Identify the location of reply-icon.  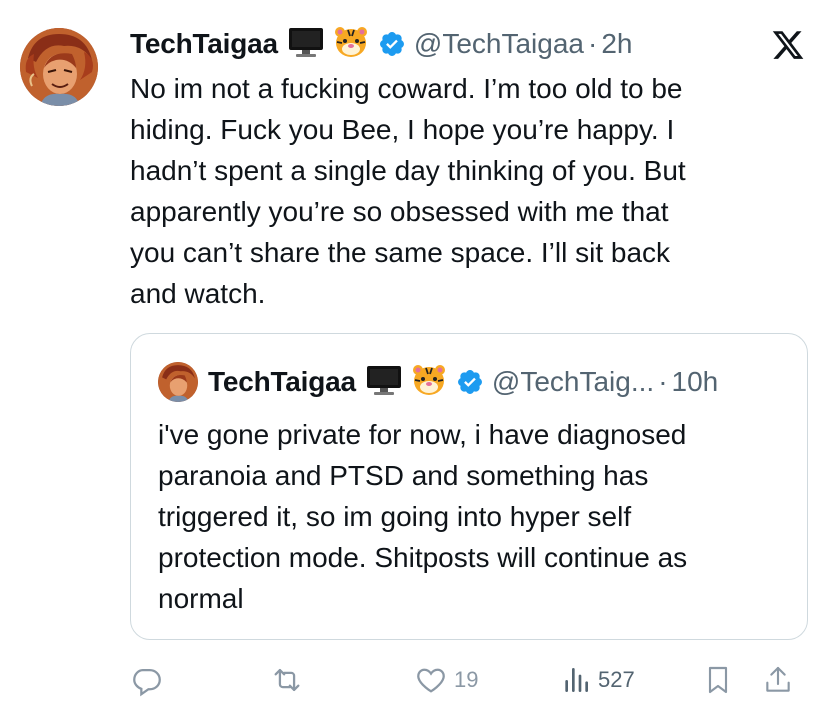
(147, 680).